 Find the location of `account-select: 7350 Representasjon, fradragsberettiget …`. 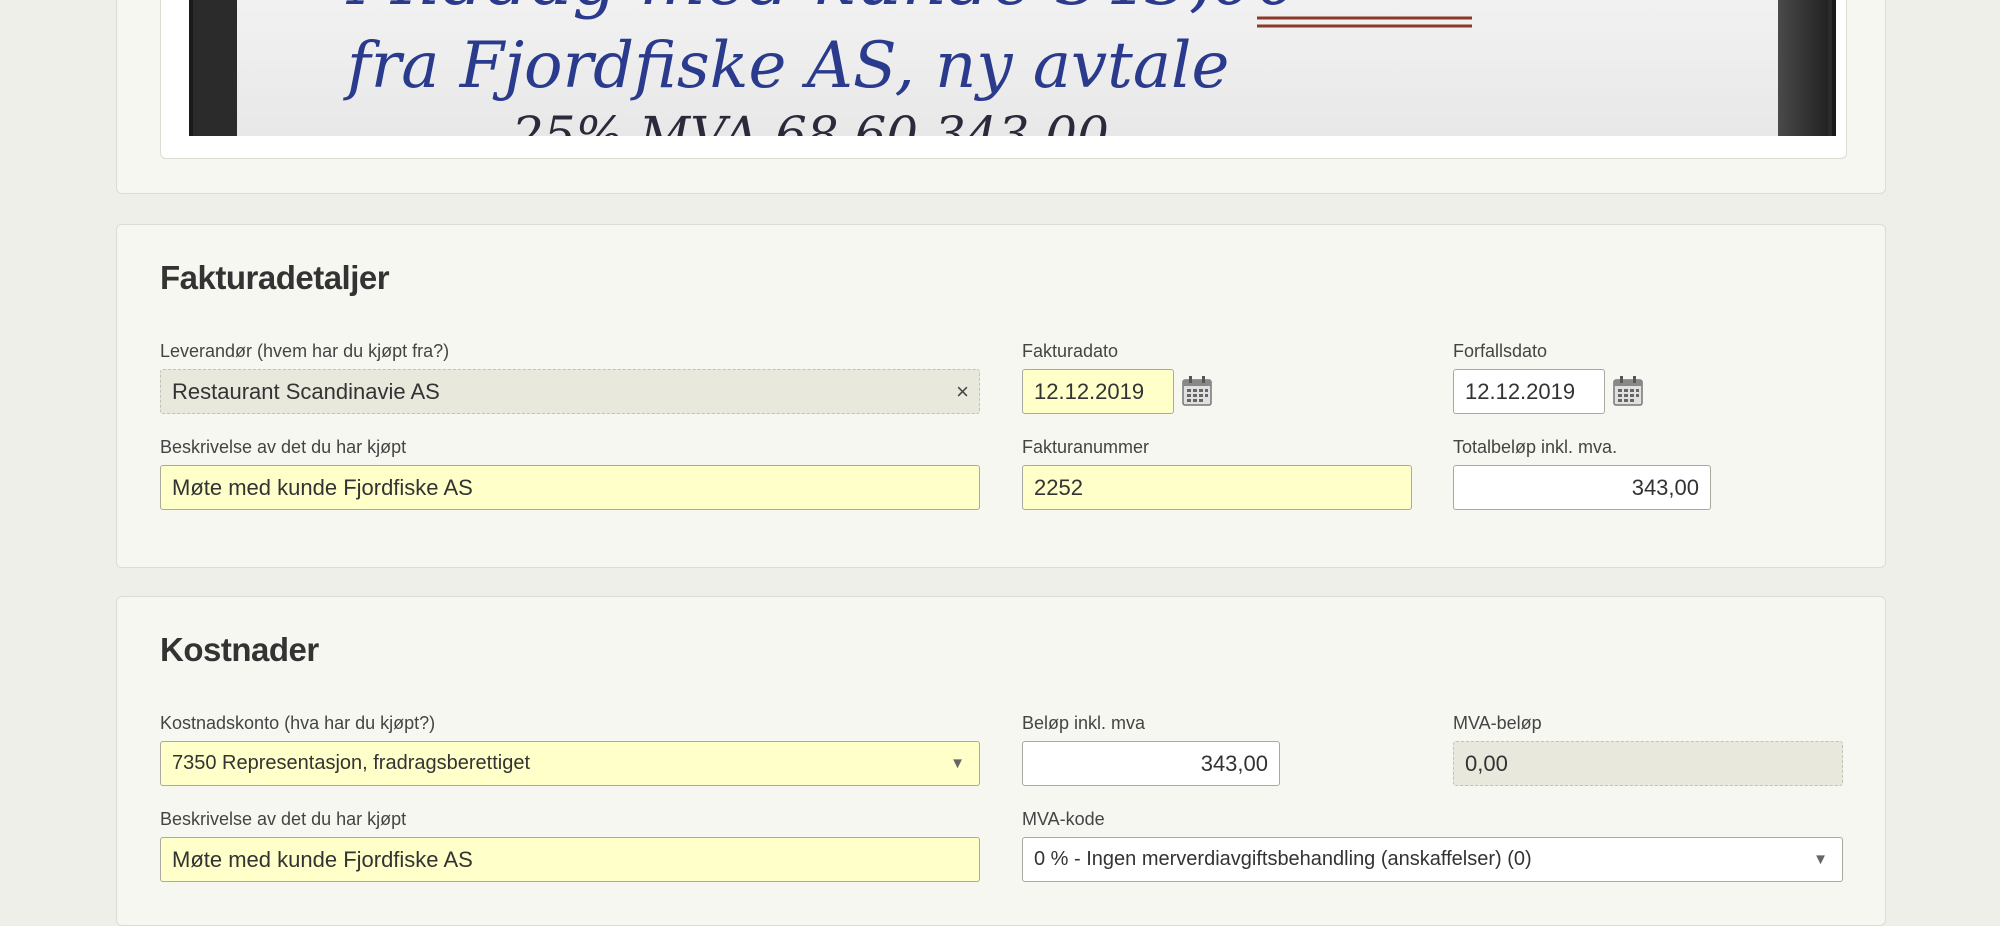

account-select: 7350 Representasjon, fradragsberettiget … is located at coordinates (570, 763).